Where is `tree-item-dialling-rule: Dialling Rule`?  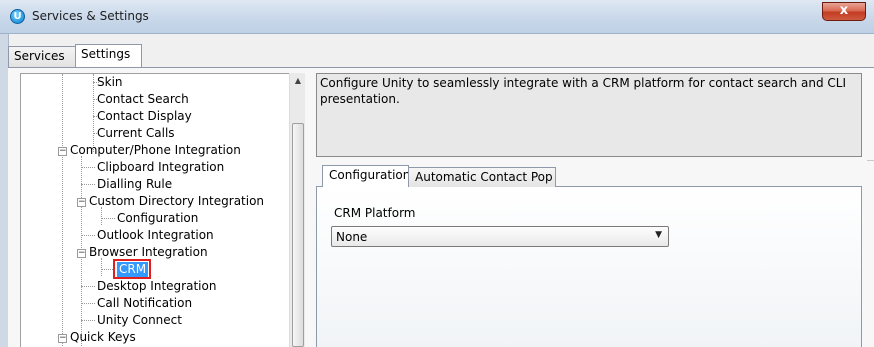 tree-item-dialling-rule: Dialling Rule is located at coordinates (134, 184).